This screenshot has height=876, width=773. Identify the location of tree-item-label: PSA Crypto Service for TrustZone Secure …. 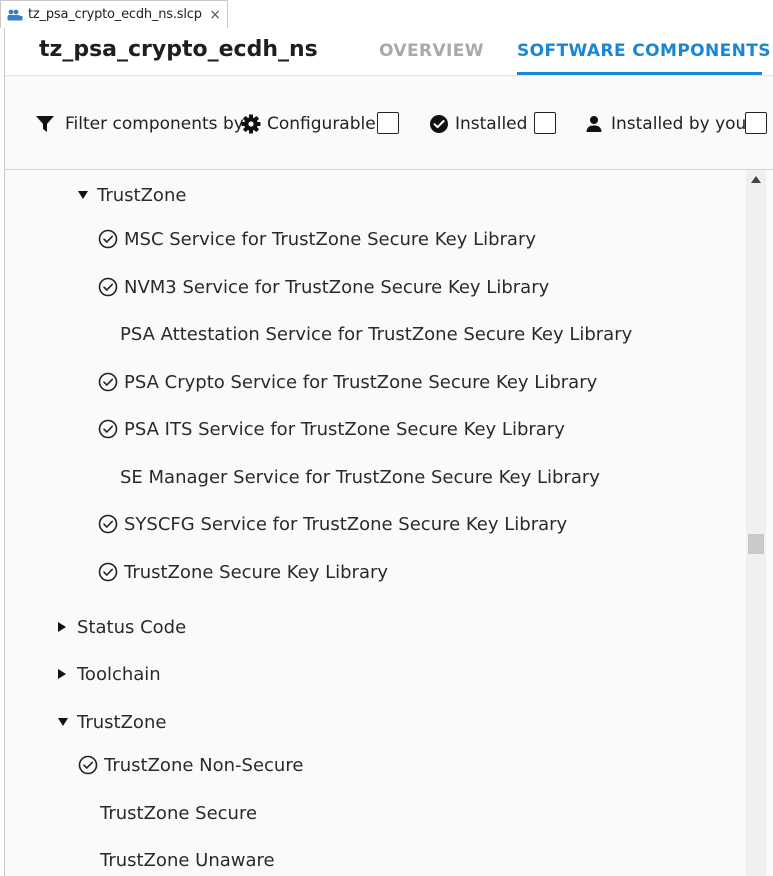
(361, 382).